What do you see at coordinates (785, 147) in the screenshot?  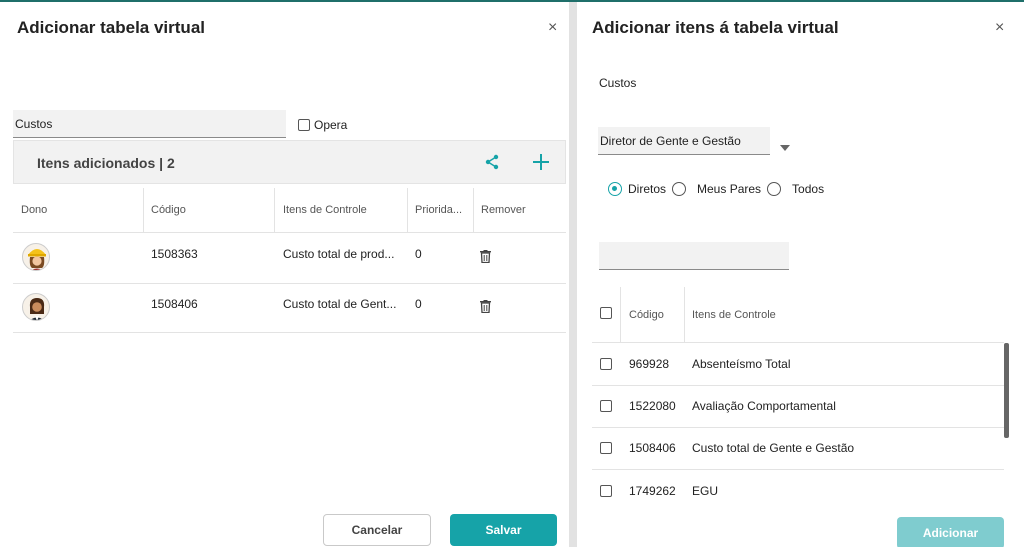 I see `chevron-down-icon` at bounding box center [785, 147].